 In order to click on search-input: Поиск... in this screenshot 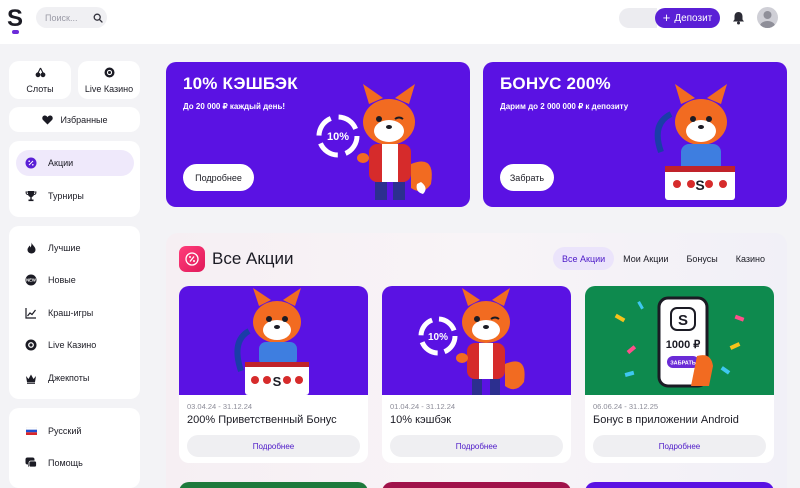, I will do `click(67, 18)`.